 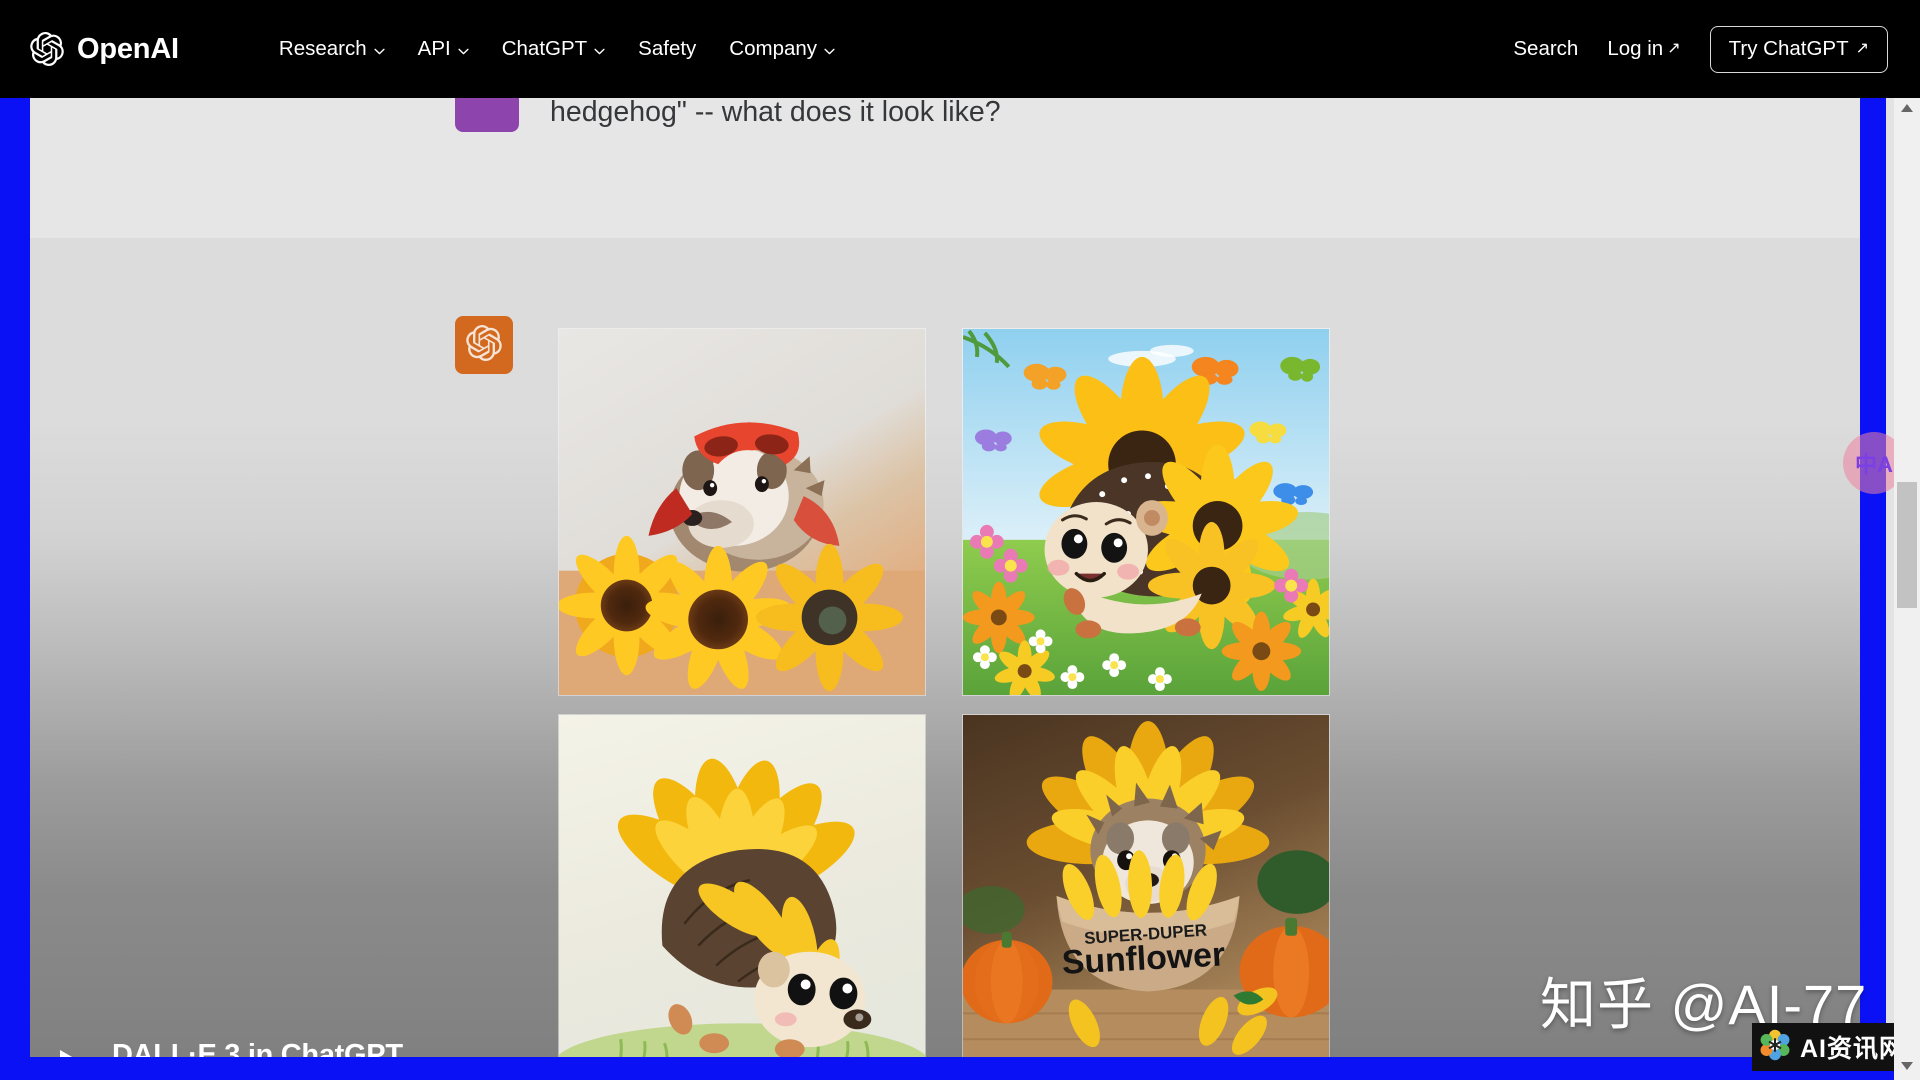 I want to click on brand-name: OpenAI, so click(x=128, y=48).